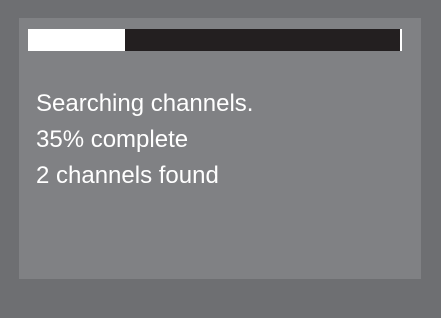 This screenshot has height=318, width=441. I want to click on scan-progress-fill, so click(76, 40).